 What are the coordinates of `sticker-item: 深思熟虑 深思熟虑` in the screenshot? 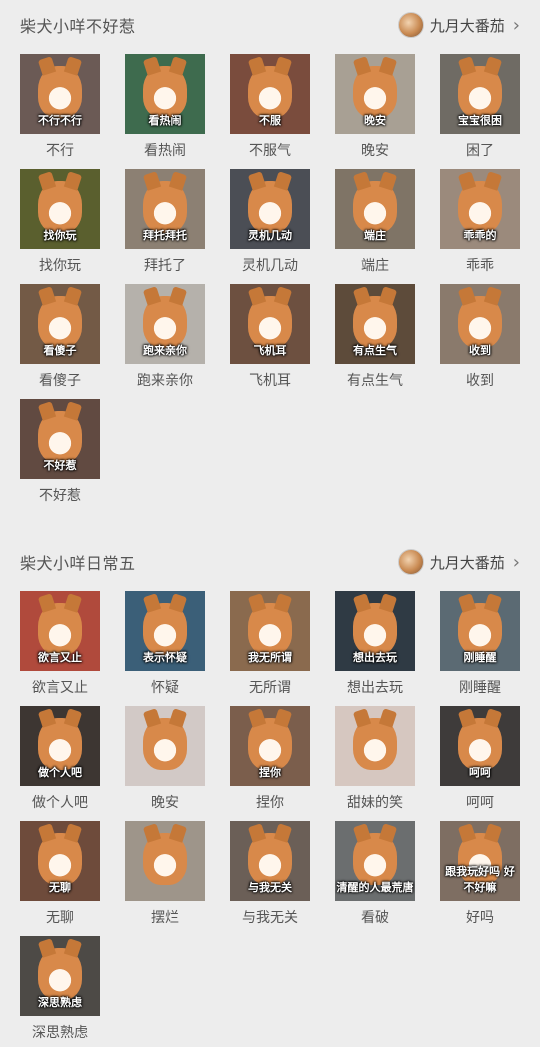 It's located at (60, 989).